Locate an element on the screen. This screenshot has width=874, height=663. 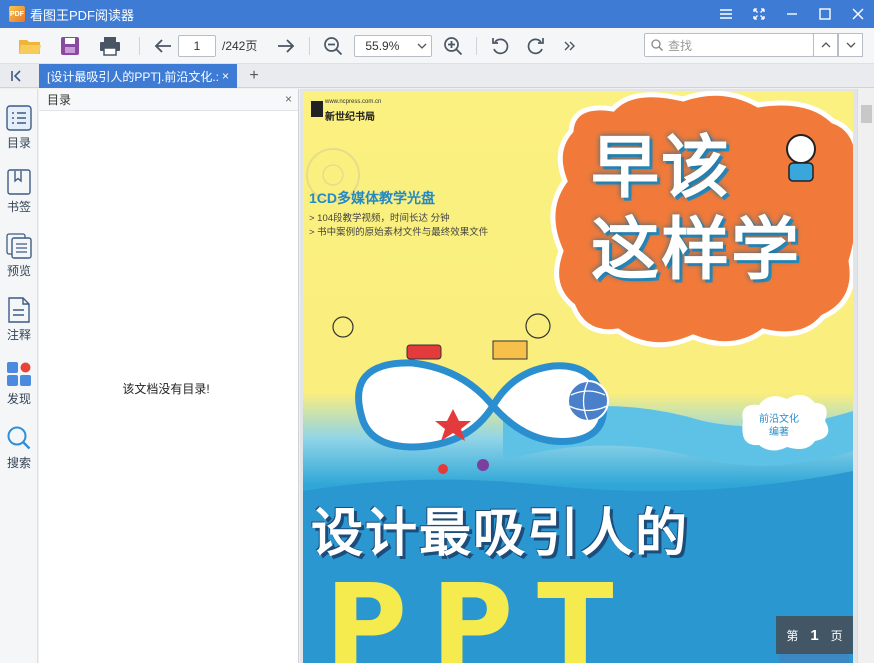
more-tools-button is located at coordinates (570, 46).